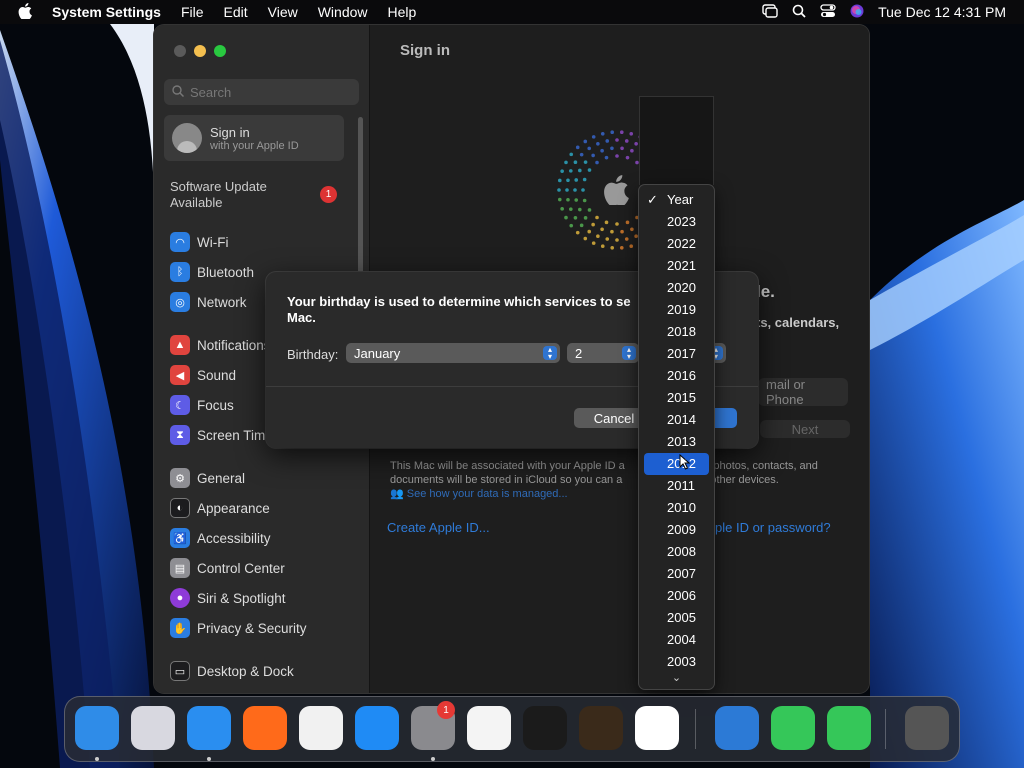 This screenshot has height=768, width=1024. What do you see at coordinates (828, 12) in the screenshot?
I see `control-center-icon` at bounding box center [828, 12].